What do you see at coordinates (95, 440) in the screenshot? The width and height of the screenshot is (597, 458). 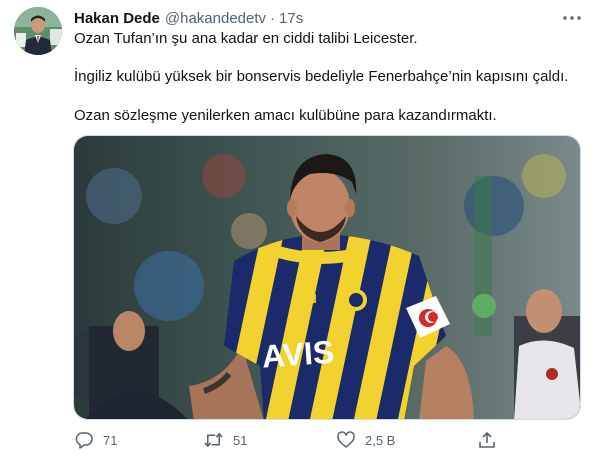 I see `reply-button: 71` at bounding box center [95, 440].